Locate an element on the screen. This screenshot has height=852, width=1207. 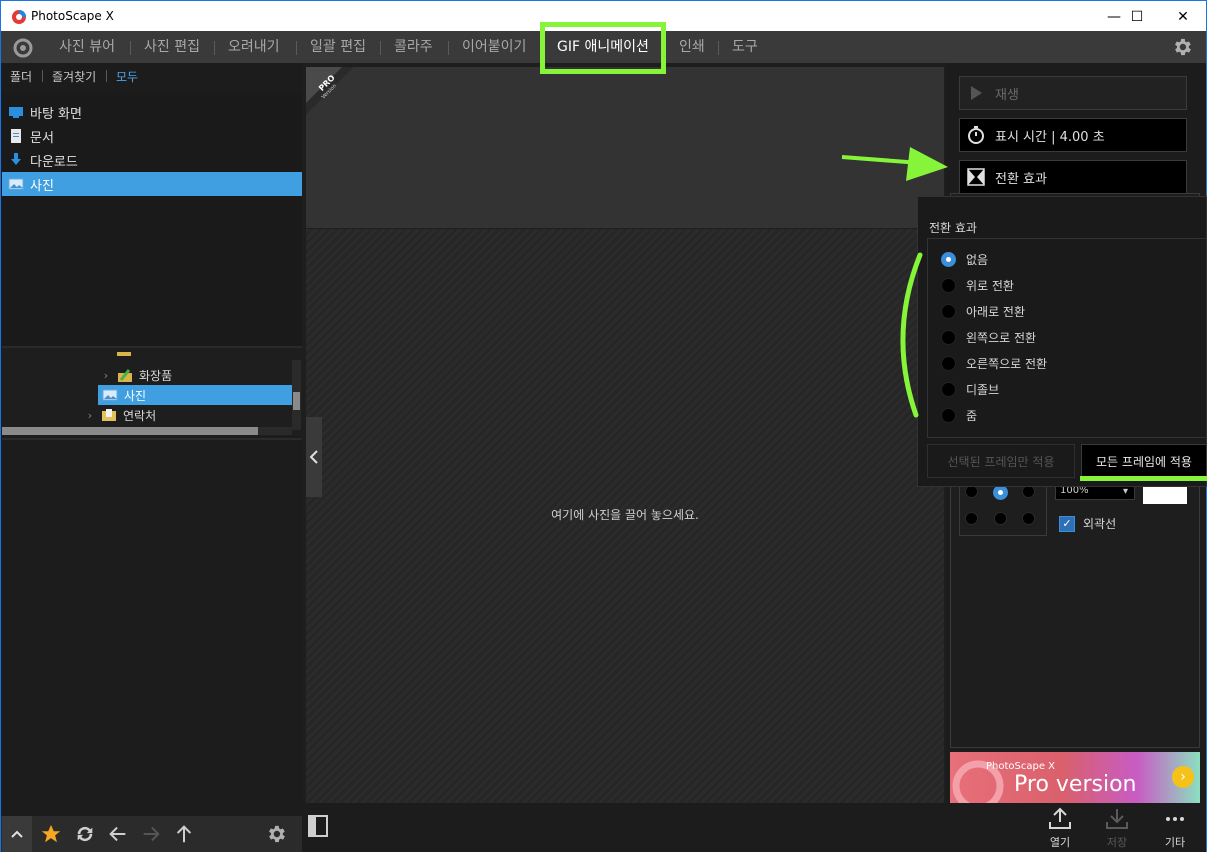
forward-button is located at coordinates (151, 834).